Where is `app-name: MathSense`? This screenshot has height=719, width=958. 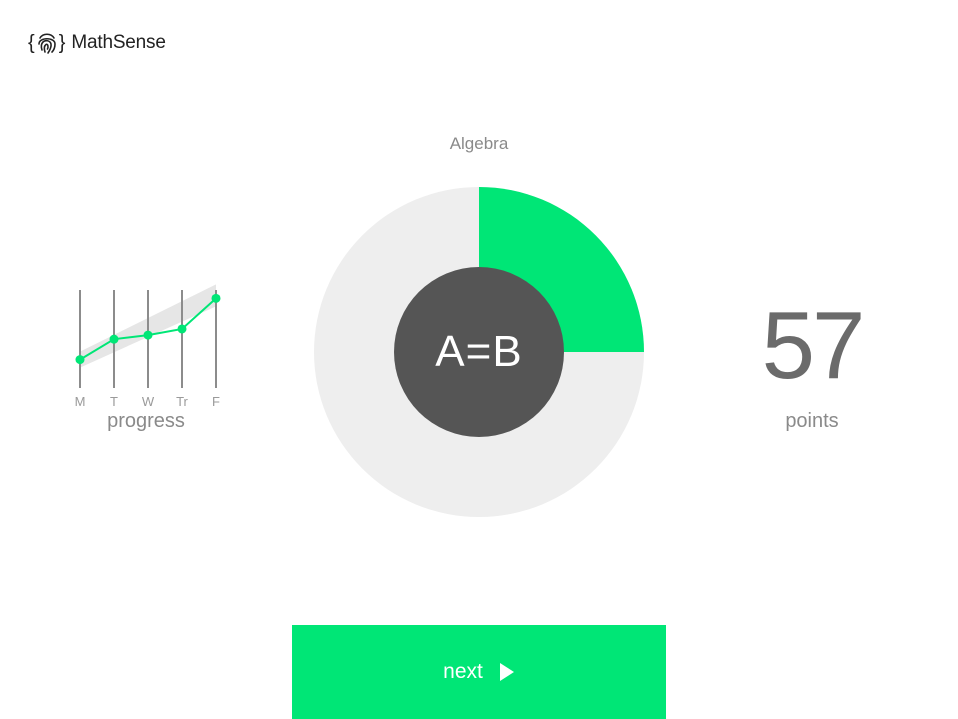 app-name: MathSense is located at coordinates (118, 42).